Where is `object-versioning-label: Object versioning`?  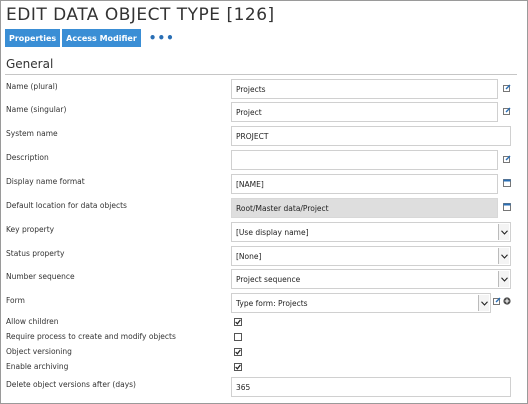 object-versioning-label: Object versioning is located at coordinates (39, 351).